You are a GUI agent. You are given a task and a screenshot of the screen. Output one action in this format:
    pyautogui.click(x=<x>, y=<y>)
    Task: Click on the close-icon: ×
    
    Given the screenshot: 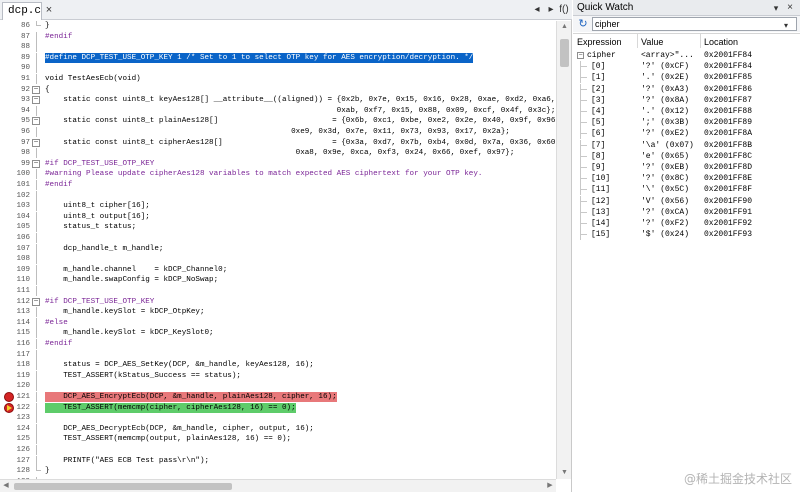 What is the action you would take?
    pyautogui.click(x=790, y=8)
    